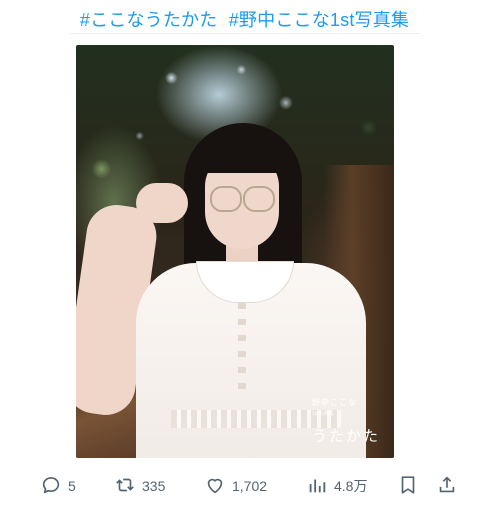 This screenshot has height=518, width=489. I want to click on photo-hand, so click(162, 203).